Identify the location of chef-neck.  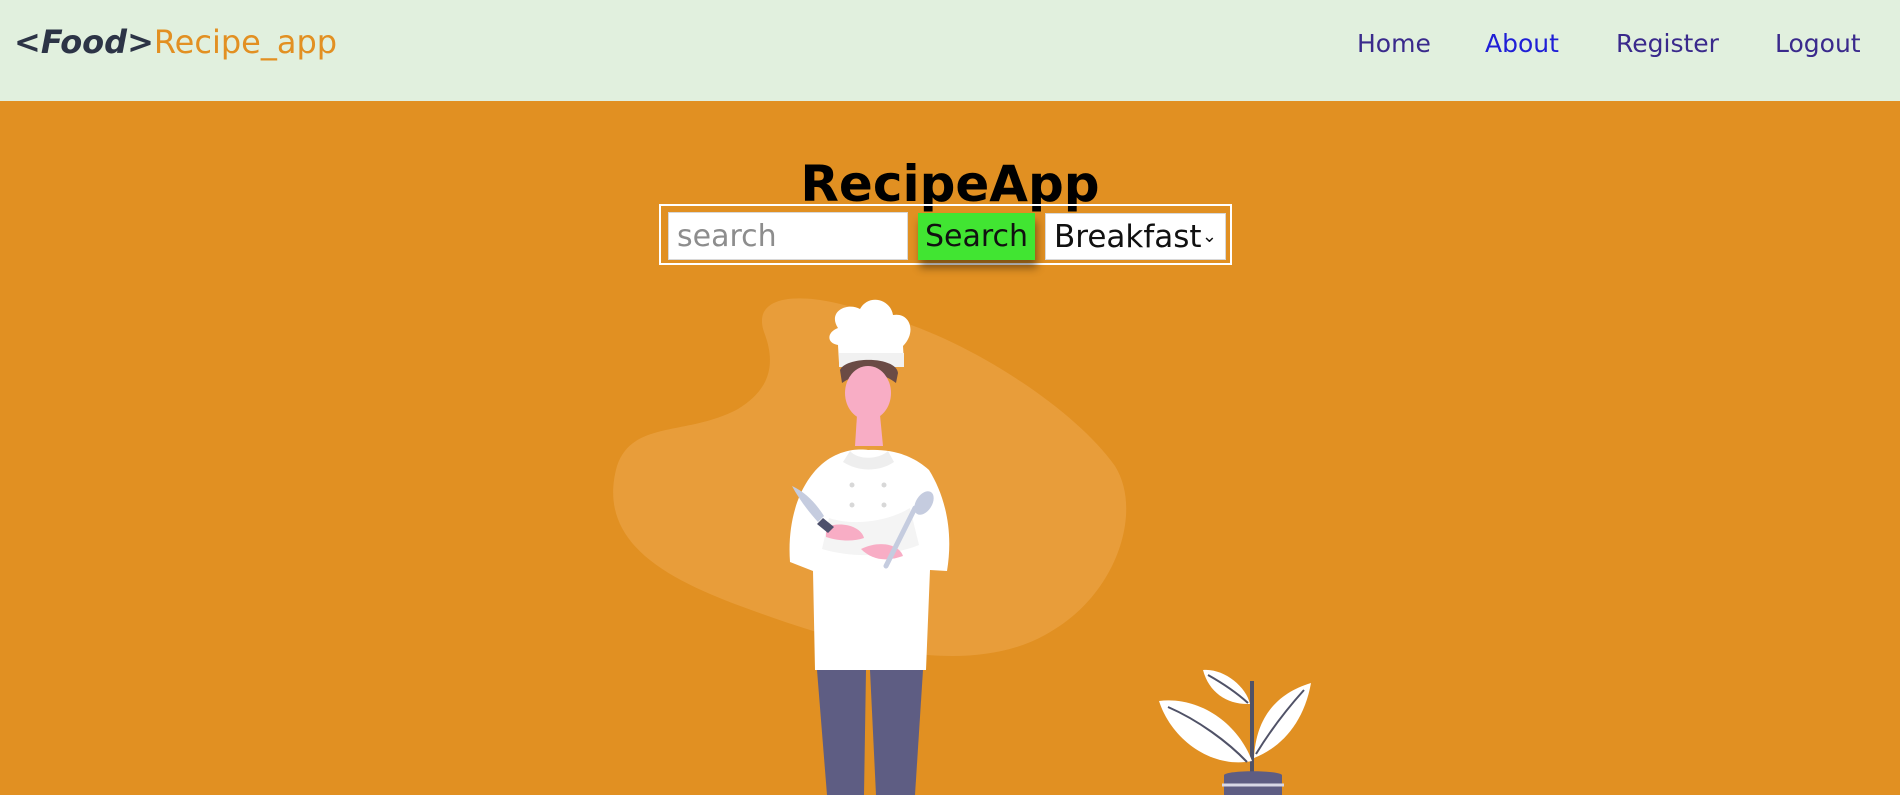
(869, 430).